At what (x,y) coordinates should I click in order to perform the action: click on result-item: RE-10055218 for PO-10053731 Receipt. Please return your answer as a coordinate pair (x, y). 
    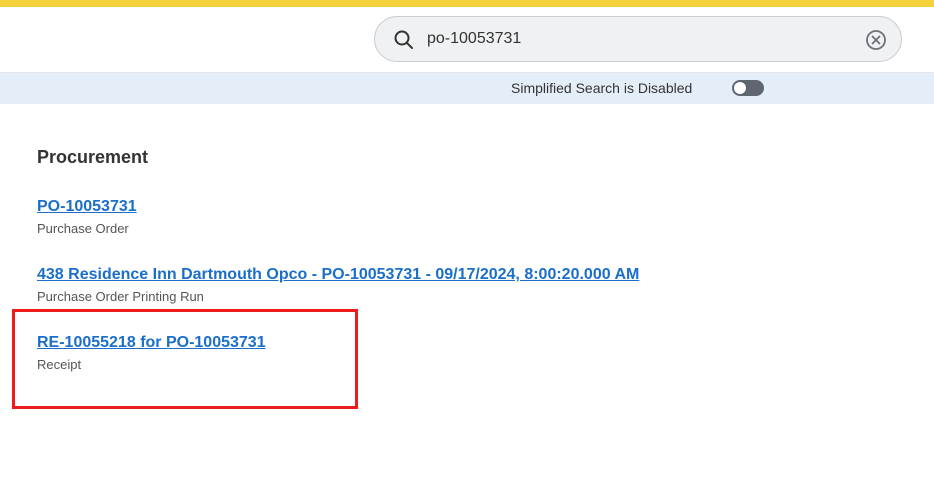
    Looking at the image, I should click on (151, 353).